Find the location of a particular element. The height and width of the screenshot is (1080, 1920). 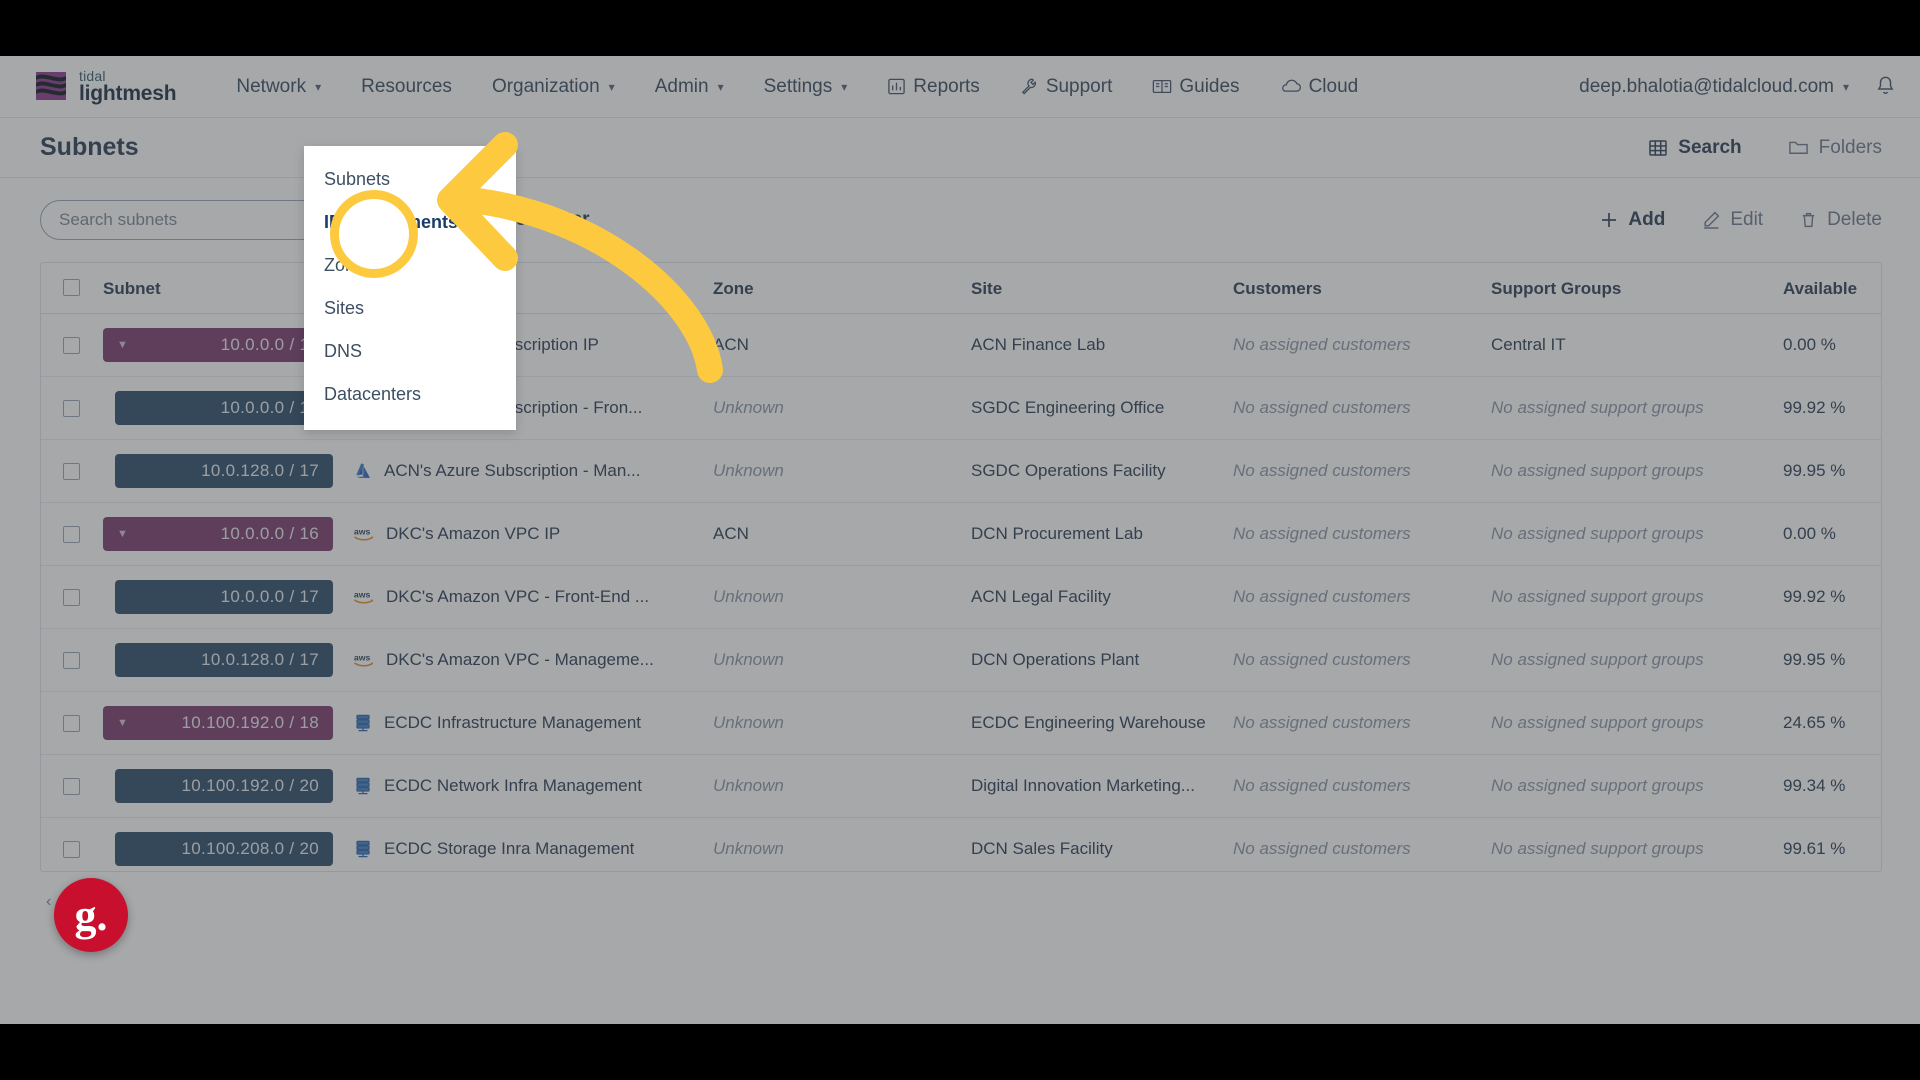

site-label: DCN Procurement Lab is located at coordinates (1057, 533).